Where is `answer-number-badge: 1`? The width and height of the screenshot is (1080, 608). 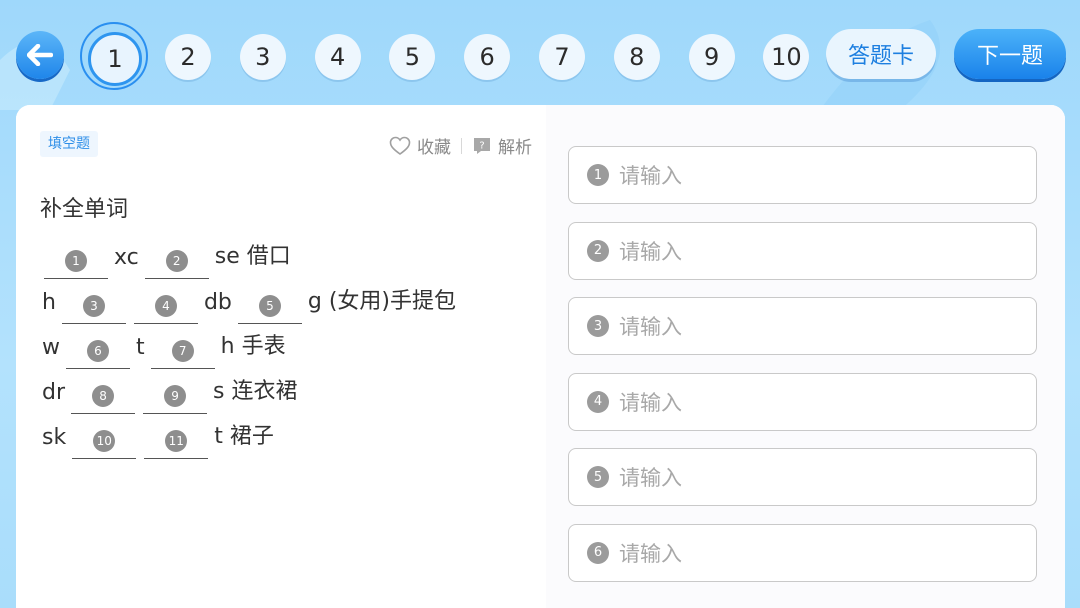
answer-number-badge: 1 is located at coordinates (598, 175).